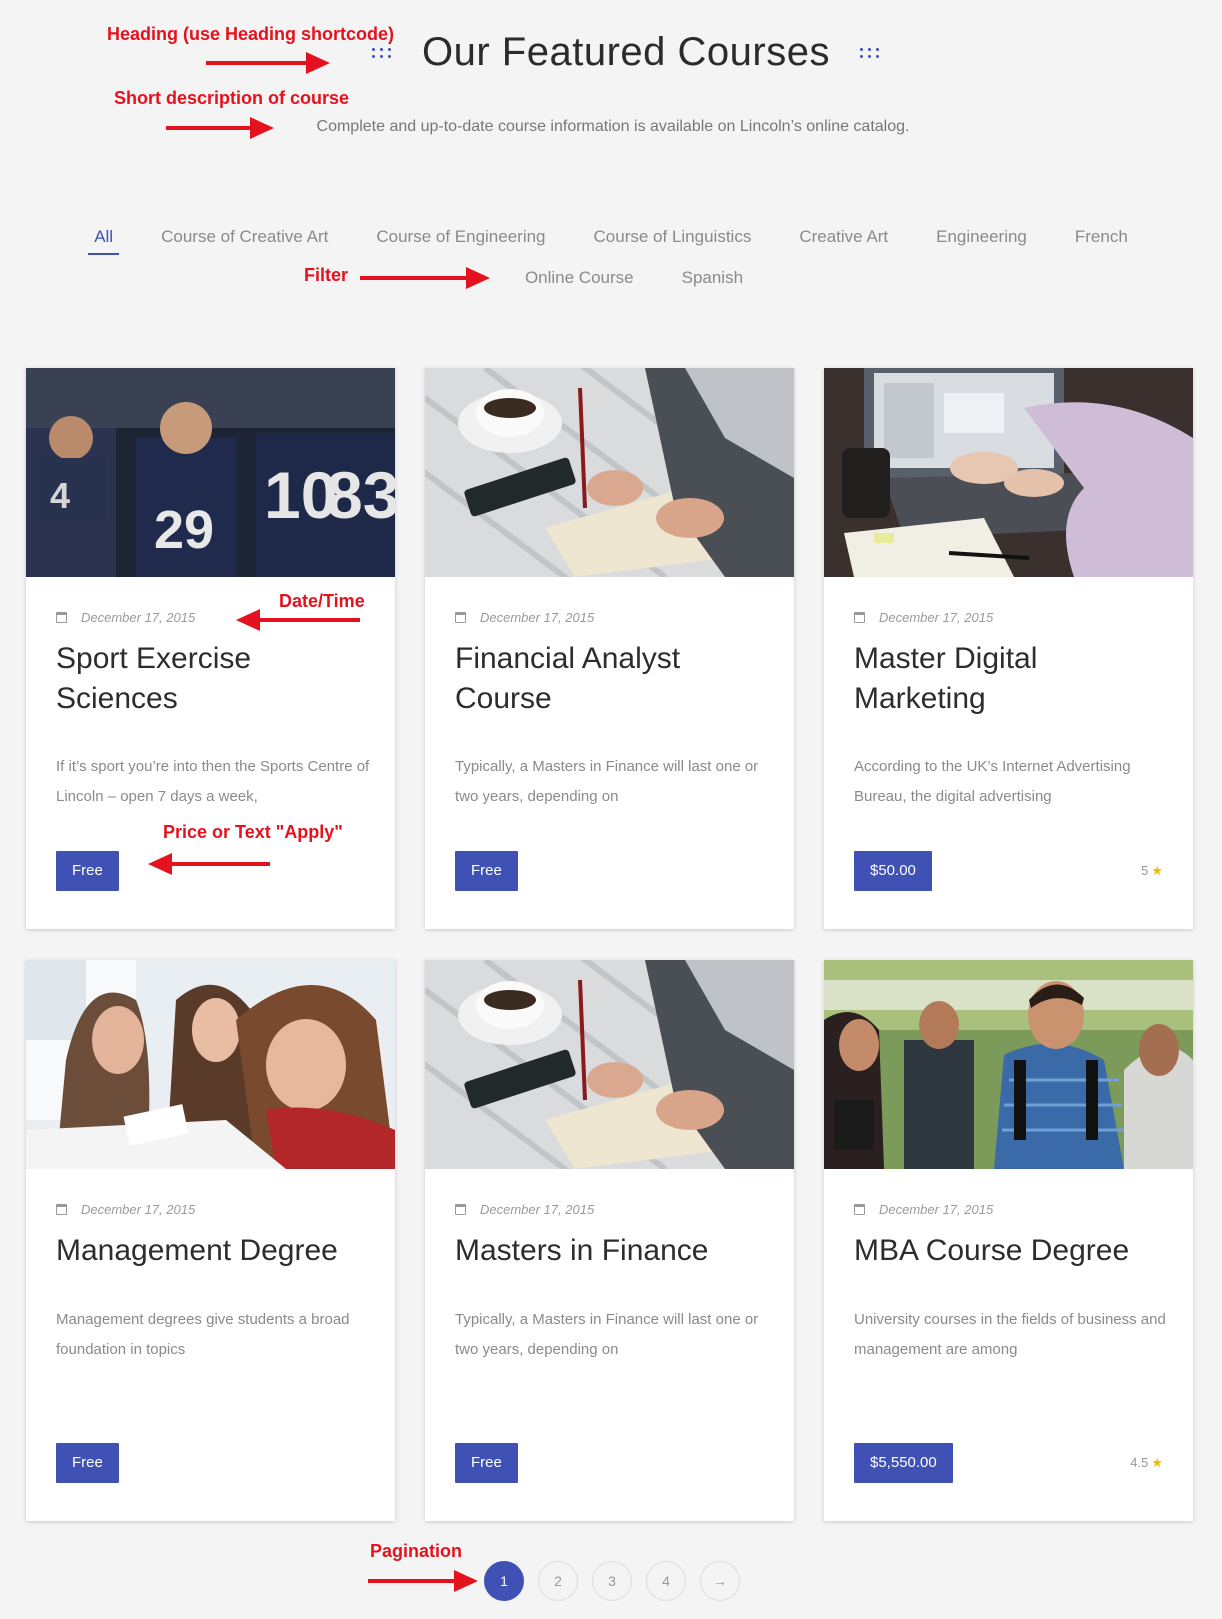 The height and width of the screenshot is (1619, 1222). What do you see at coordinates (712, 281) in the screenshot?
I see `filter-spanish: Spanish` at bounding box center [712, 281].